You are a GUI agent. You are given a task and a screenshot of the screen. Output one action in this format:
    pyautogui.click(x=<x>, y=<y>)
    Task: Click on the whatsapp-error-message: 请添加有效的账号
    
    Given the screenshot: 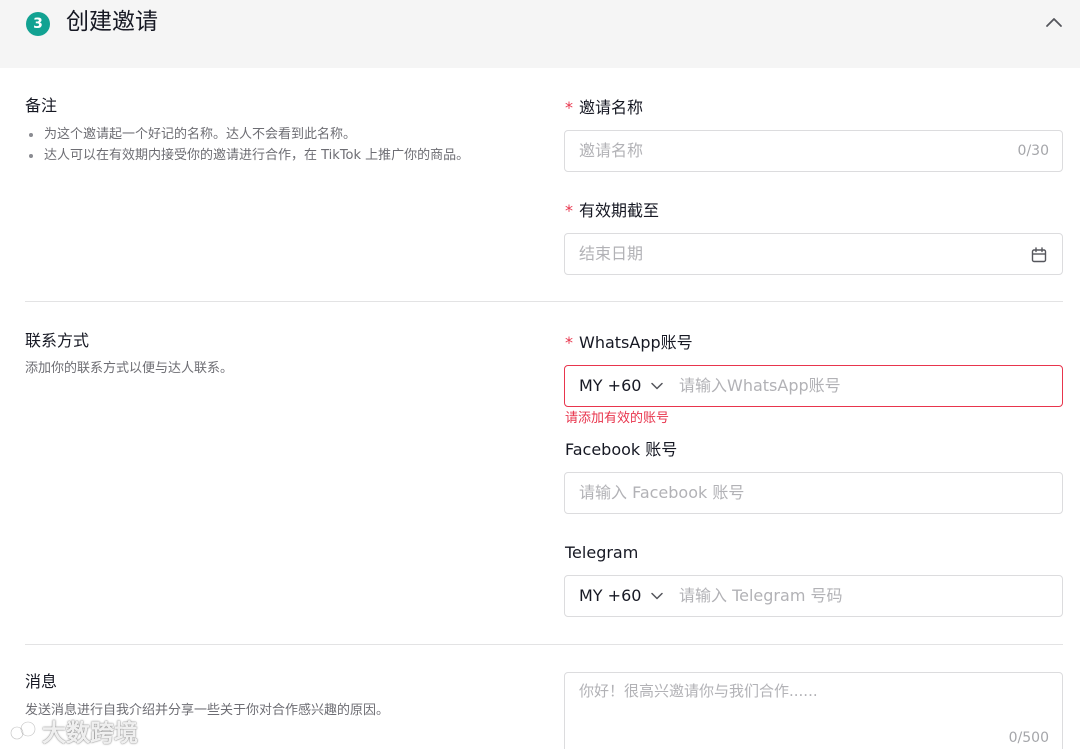 What is the action you would take?
    pyautogui.click(x=617, y=418)
    